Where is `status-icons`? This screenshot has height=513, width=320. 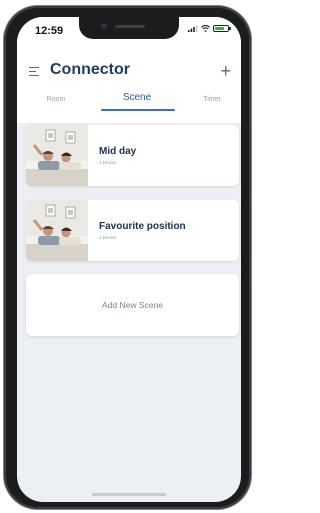
status-icons is located at coordinates (209, 28).